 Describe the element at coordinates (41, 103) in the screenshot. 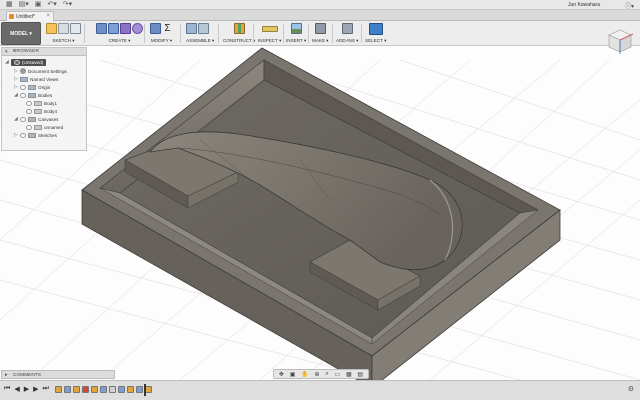

I see `browser-node: Body1` at that location.